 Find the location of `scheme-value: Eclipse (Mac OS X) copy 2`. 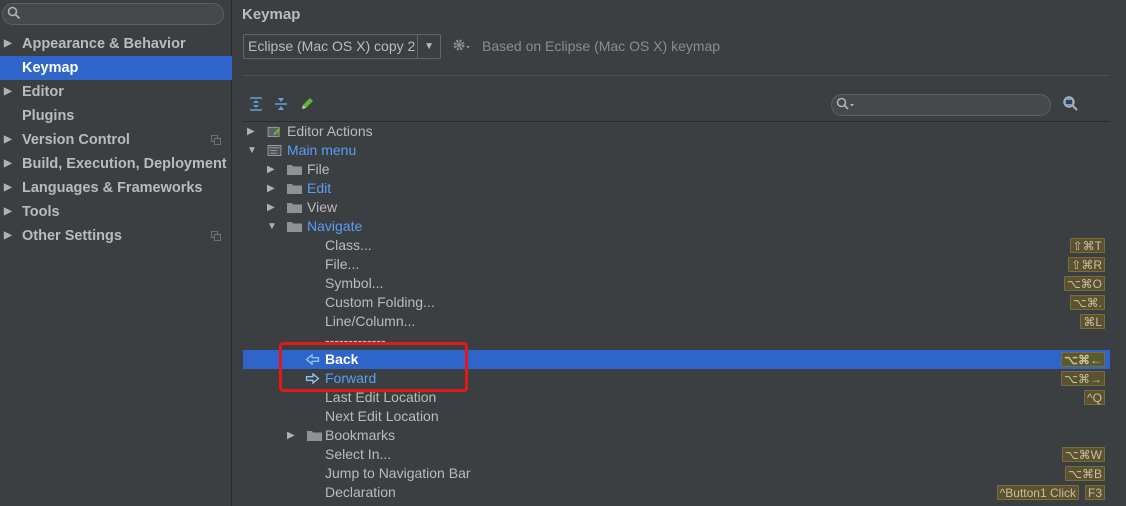

scheme-value: Eclipse (Mac OS X) copy 2 is located at coordinates (332, 46).